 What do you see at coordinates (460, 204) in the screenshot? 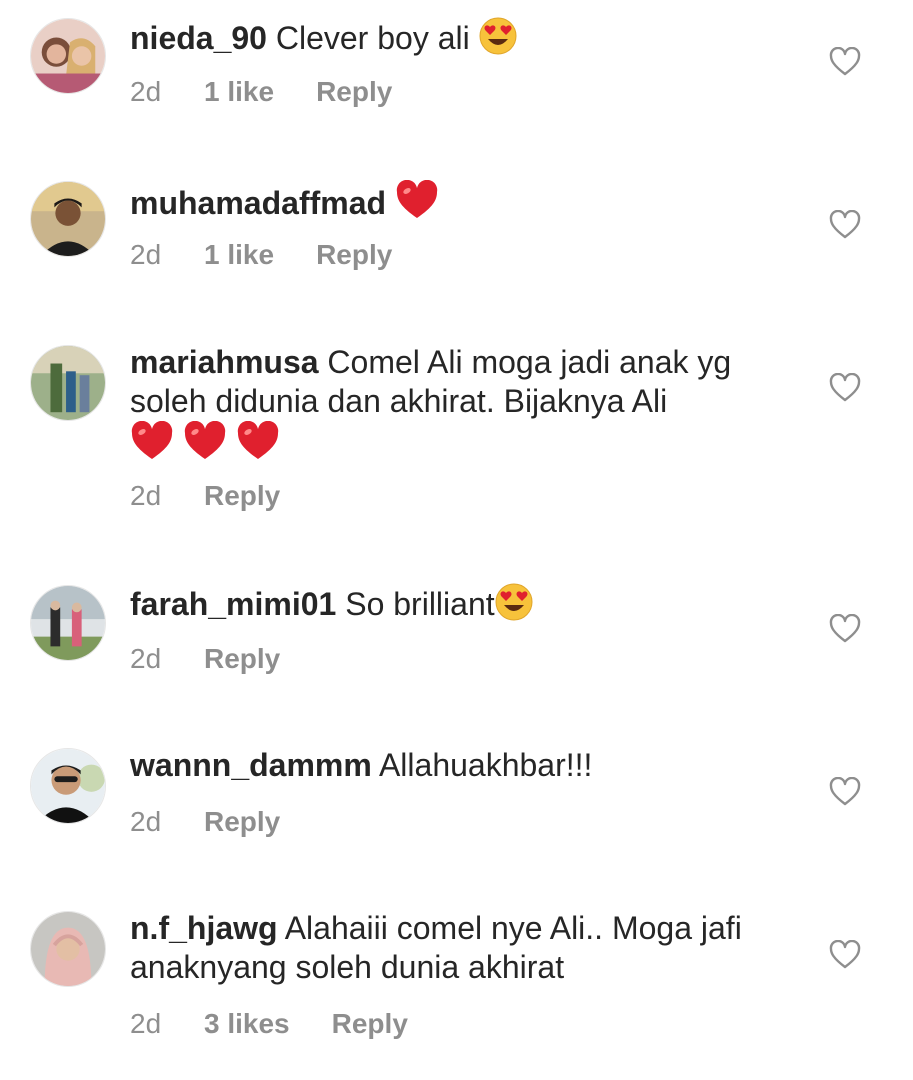
I see `comment-text-block: muhamadaffmad` at bounding box center [460, 204].